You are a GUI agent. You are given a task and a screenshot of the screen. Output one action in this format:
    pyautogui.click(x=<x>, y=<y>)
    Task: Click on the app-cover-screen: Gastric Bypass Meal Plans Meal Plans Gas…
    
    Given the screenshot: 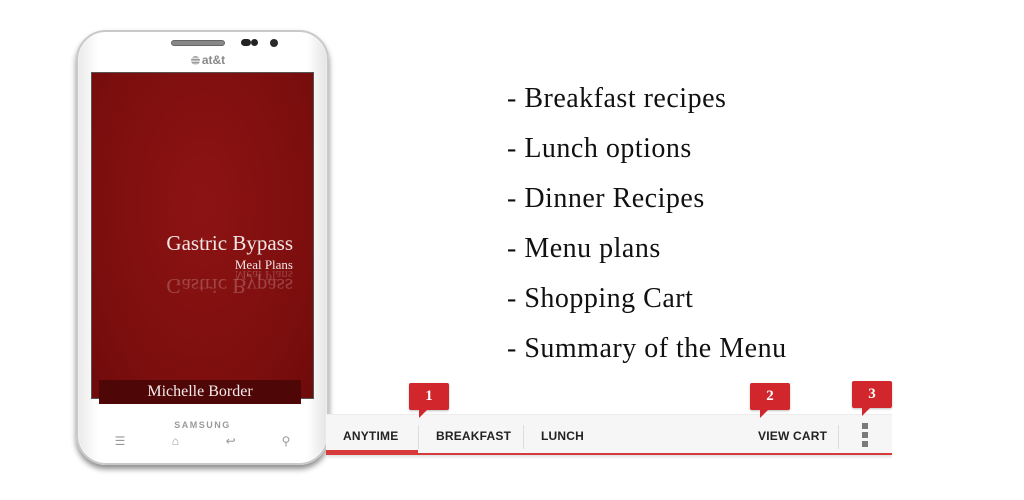 What is the action you would take?
    pyautogui.click(x=202, y=238)
    